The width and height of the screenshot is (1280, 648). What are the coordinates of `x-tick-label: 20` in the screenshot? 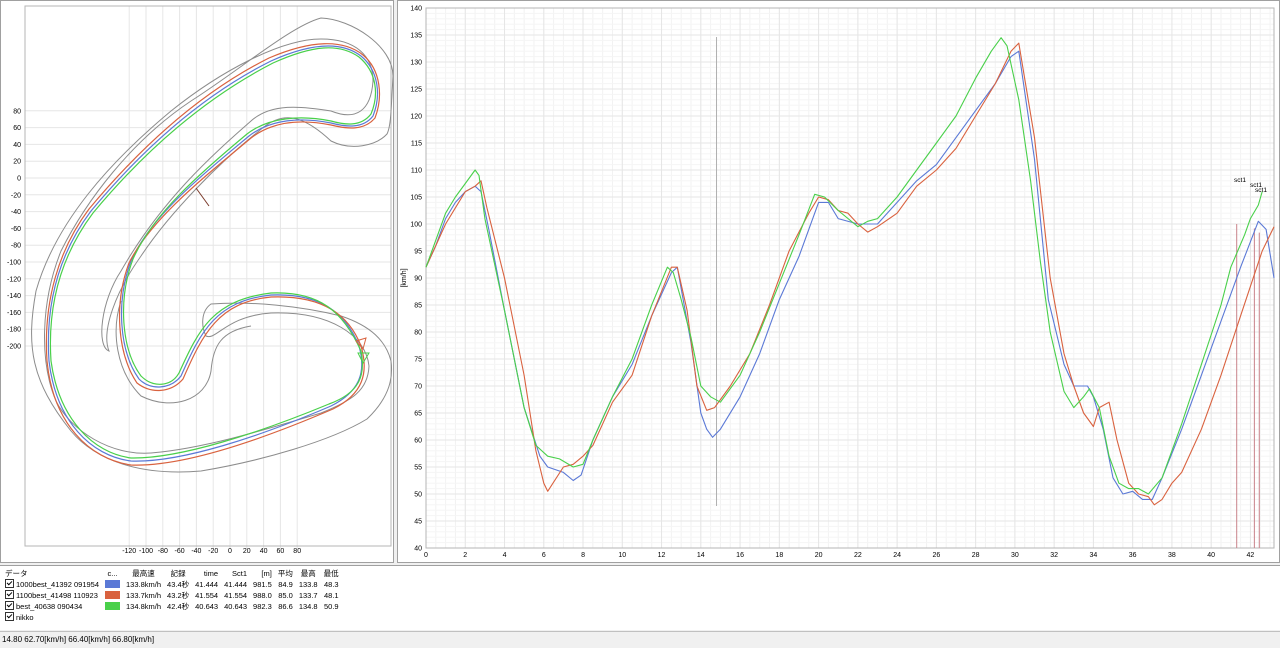 It's located at (819, 555).